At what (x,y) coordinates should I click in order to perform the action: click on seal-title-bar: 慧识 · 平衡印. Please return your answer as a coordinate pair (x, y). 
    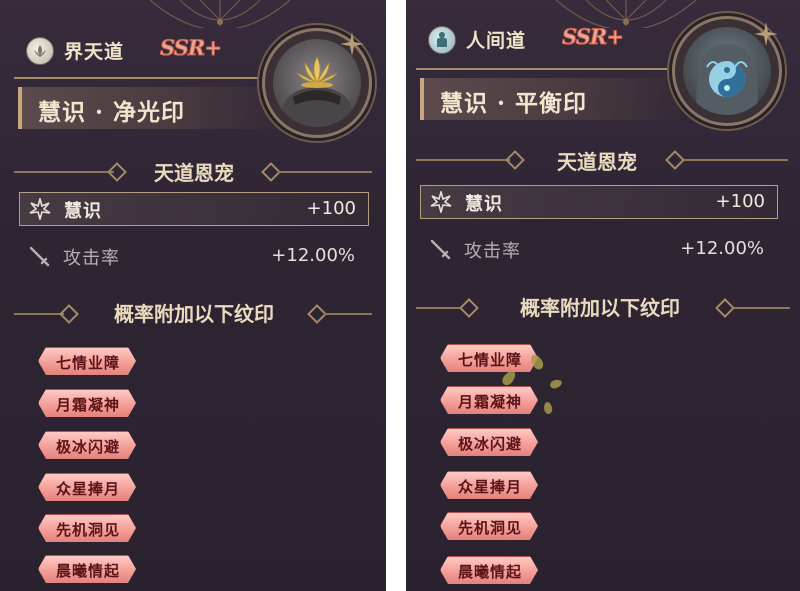
    Looking at the image, I should click on (550, 99).